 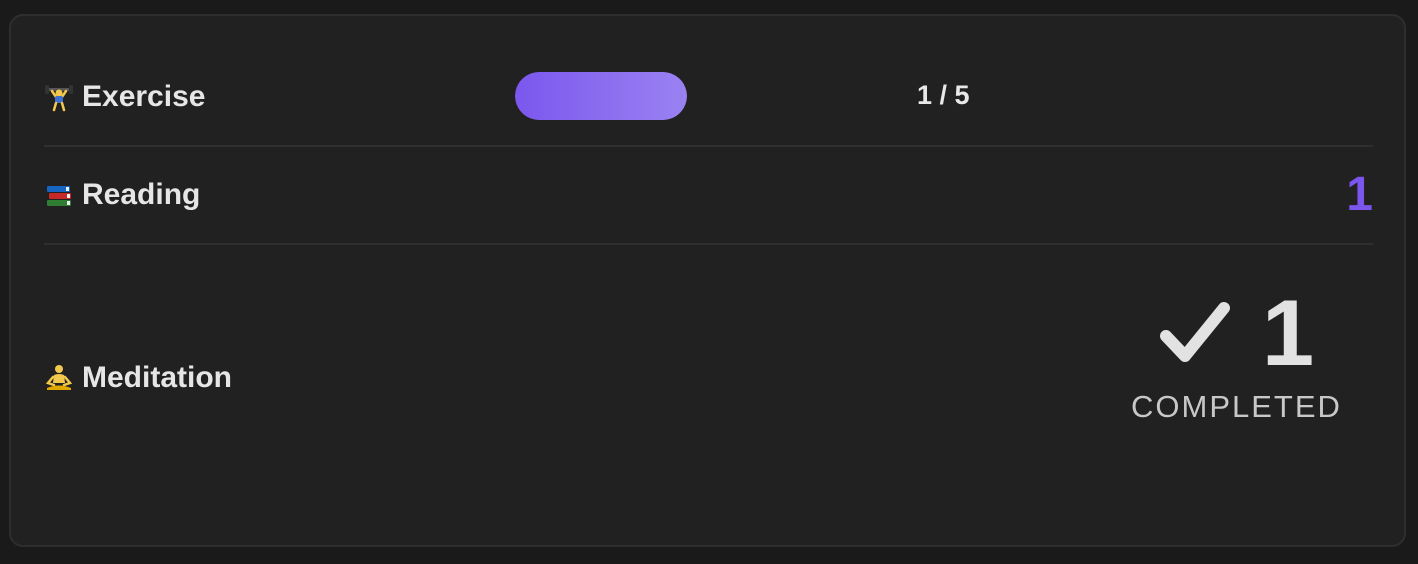 I want to click on exercise-progress-bar, so click(x=601, y=96).